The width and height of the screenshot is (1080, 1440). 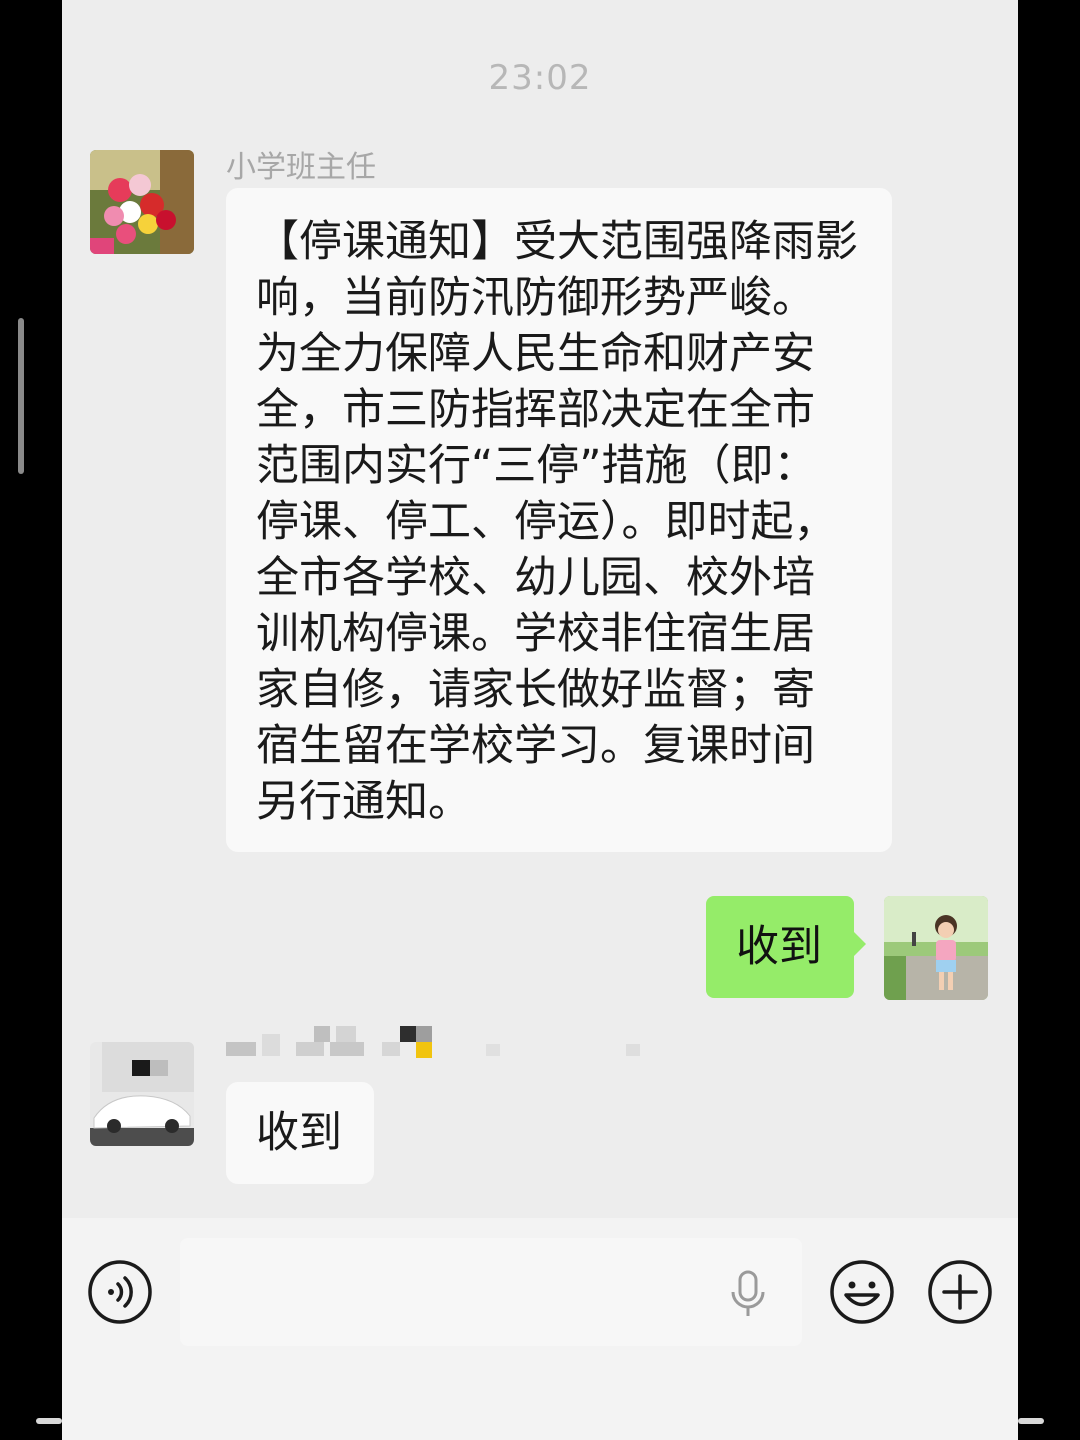 What do you see at coordinates (535, 410) in the screenshot?
I see `notice-line: 全，市三防指挥部决定在全市` at bounding box center [535, 410].